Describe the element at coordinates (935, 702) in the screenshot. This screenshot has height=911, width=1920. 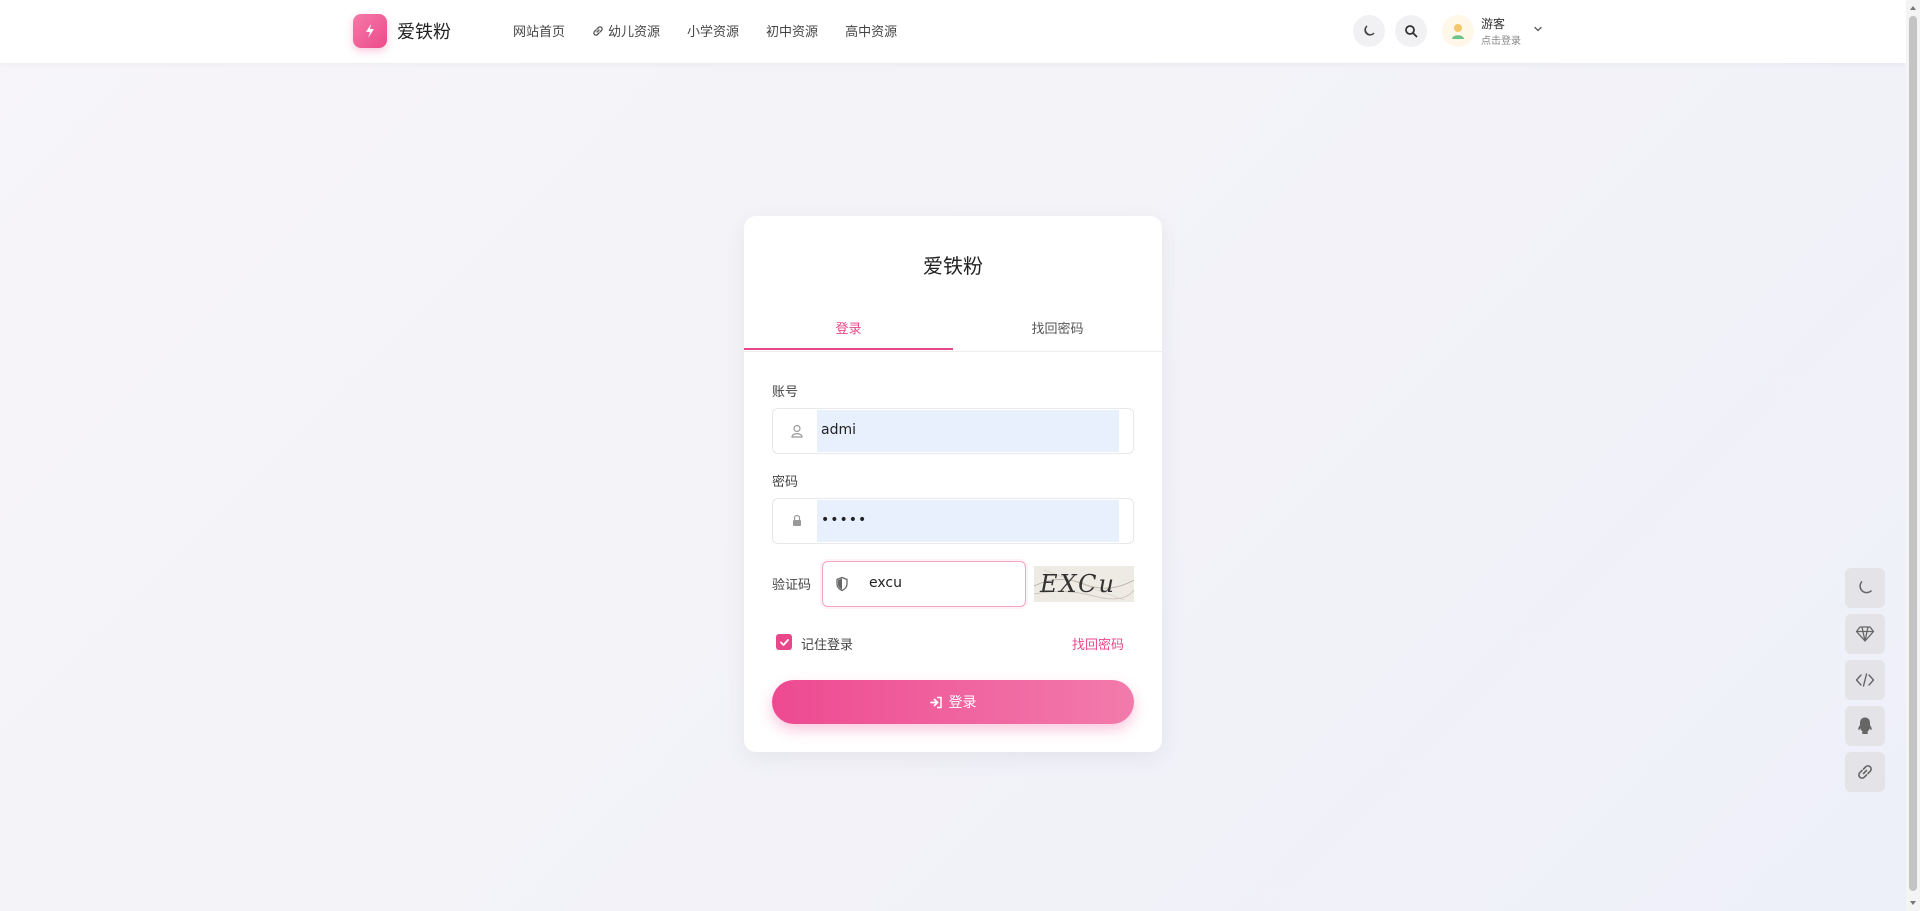
I see `sign-in-icon` at that location.